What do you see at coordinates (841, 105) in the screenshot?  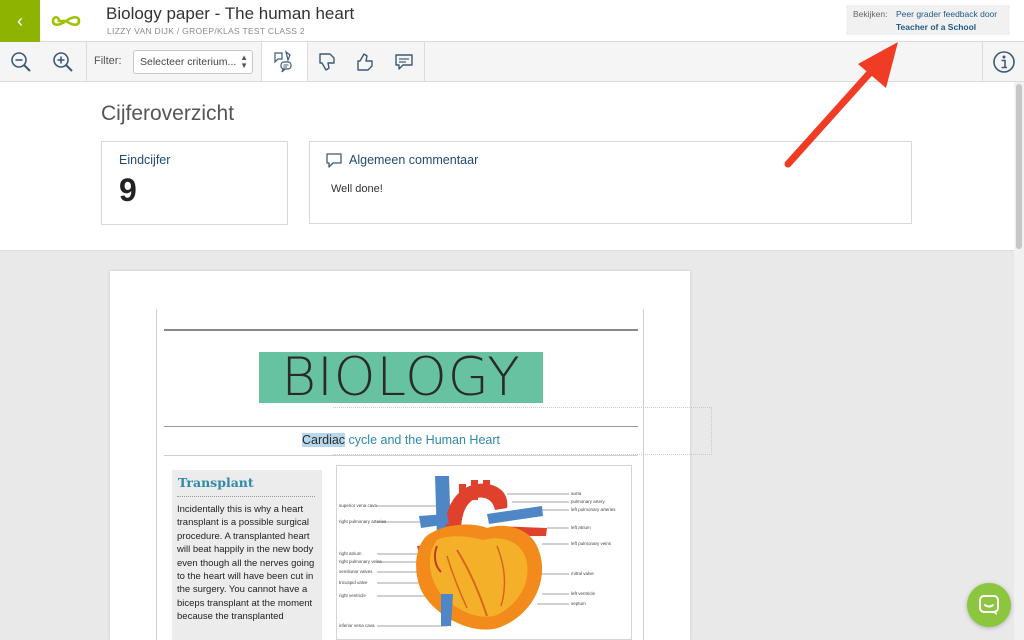 I see `annotation-arrow-icon` at bounding box center [841, 105].